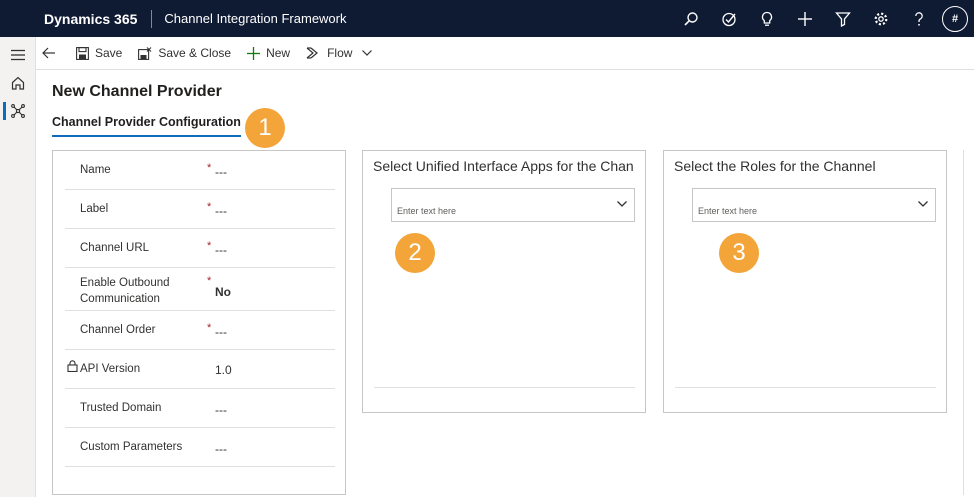 The height and width of the screenshot is (497, 974). I want to click on enable-outbound-toggle: No, so click(223, 292).